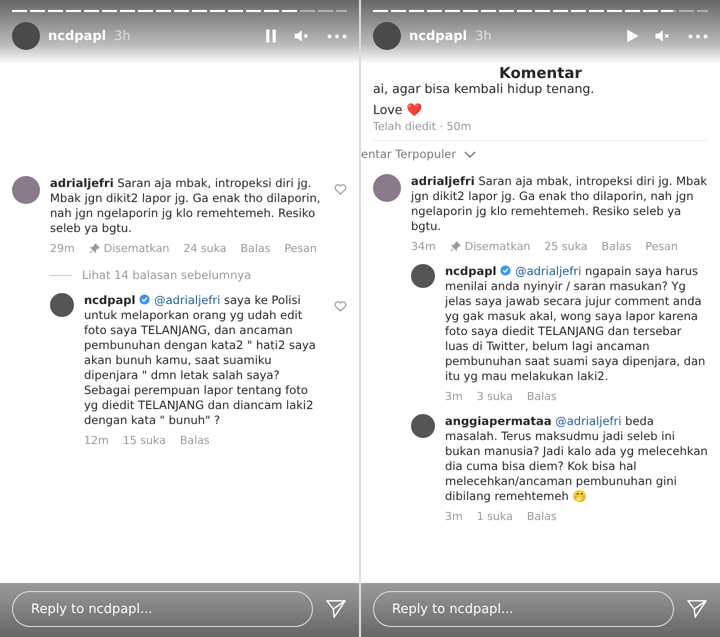 This screenshot has height=637, width=720. What do you see at coordinates (271, 36) in the screenshot?
I see `pause-icon` at bounding box center [271, 36].